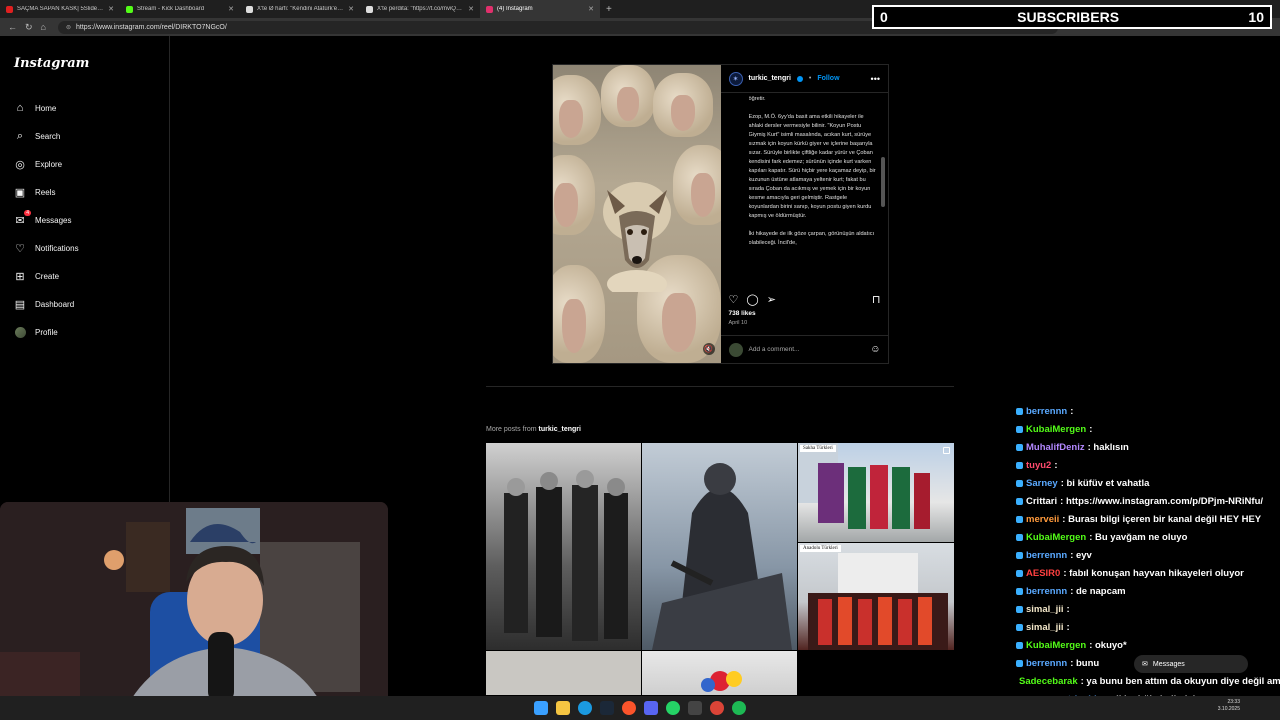 Image resolution: width=1280 pixels, height=720 pixels. I want to click on whatsapp-icon, so click(673, 708).